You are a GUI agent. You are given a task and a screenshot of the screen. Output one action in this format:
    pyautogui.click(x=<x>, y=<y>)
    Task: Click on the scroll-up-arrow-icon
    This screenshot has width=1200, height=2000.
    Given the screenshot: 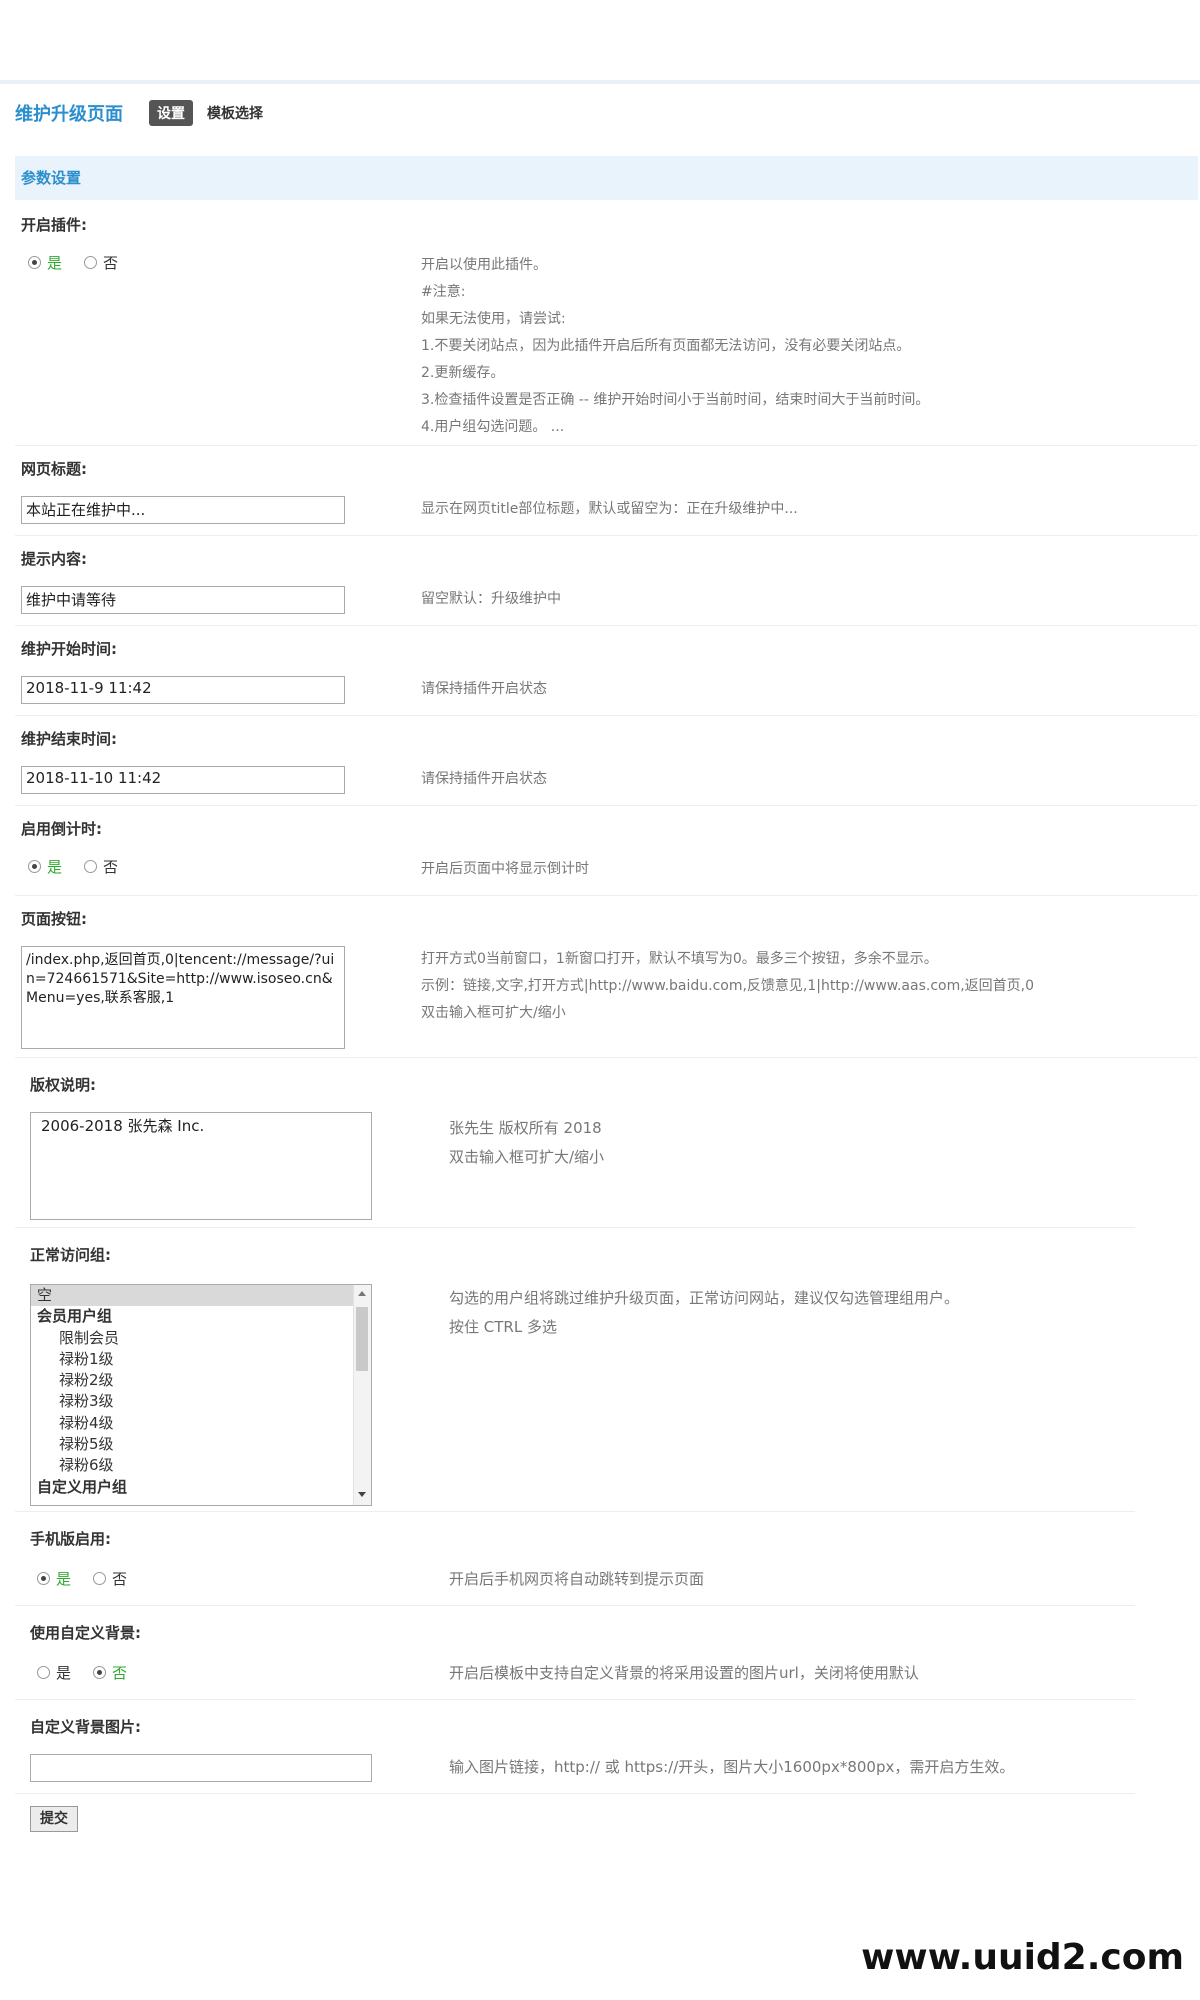 What is the action you would take?
    pyautogui.click(x=362, y=1293)
    